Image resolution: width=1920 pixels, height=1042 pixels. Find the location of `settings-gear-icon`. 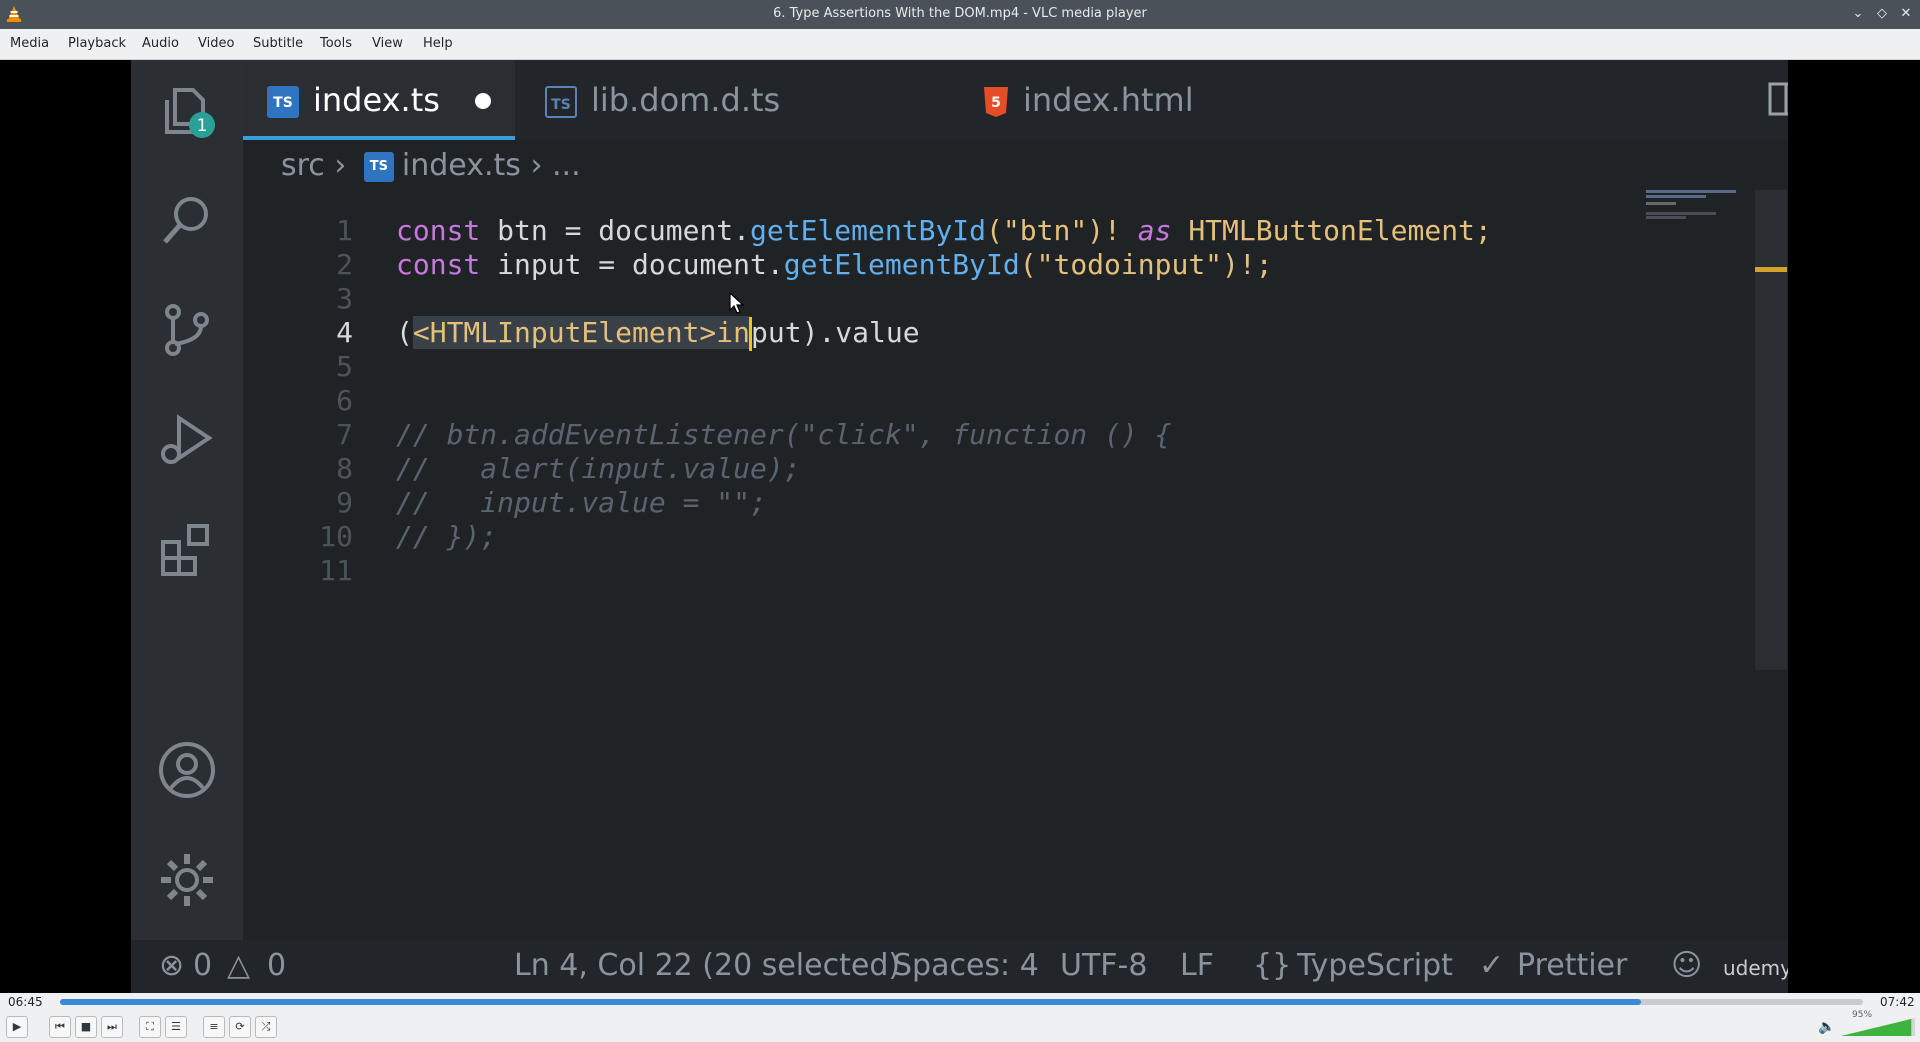

settings-gear-icon is located at coordinates (187, 880).